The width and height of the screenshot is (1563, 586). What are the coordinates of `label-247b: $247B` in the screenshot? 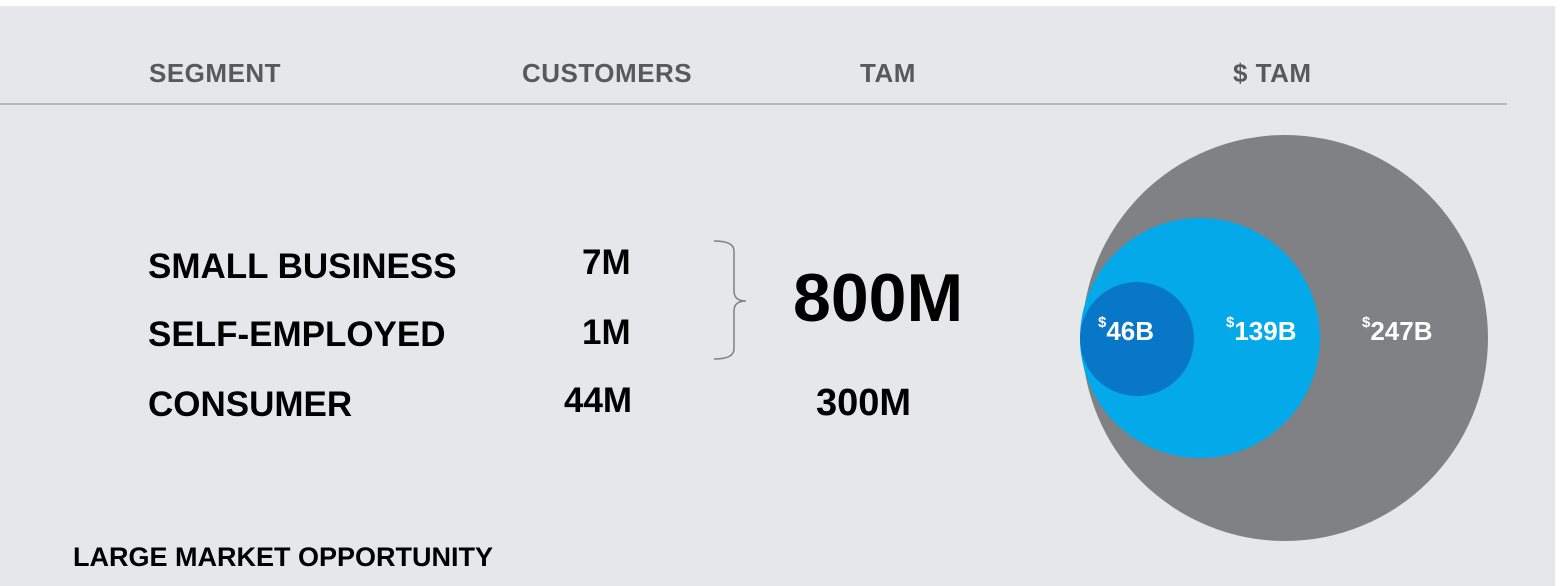 It's located at (1397, 330).